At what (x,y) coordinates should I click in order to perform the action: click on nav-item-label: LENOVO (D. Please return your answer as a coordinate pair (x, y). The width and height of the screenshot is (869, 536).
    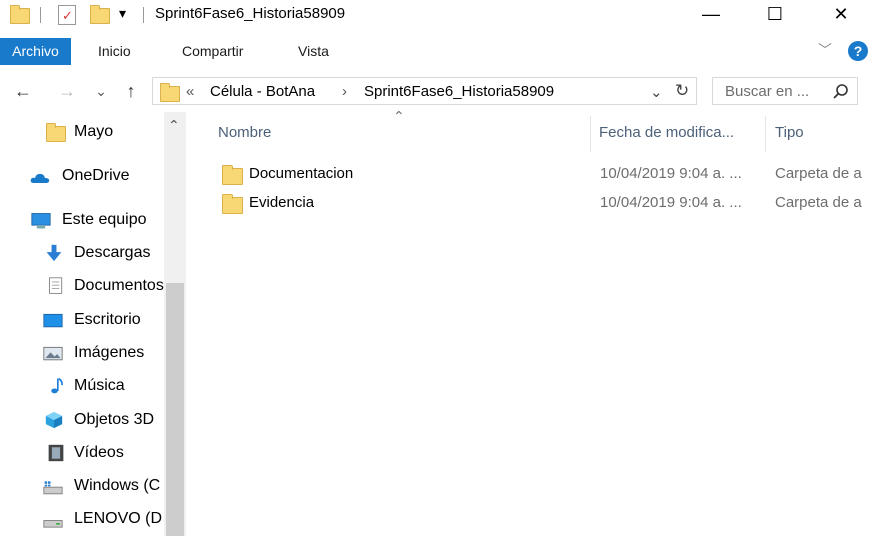
    Looking at the image, I should click on (118, 518).